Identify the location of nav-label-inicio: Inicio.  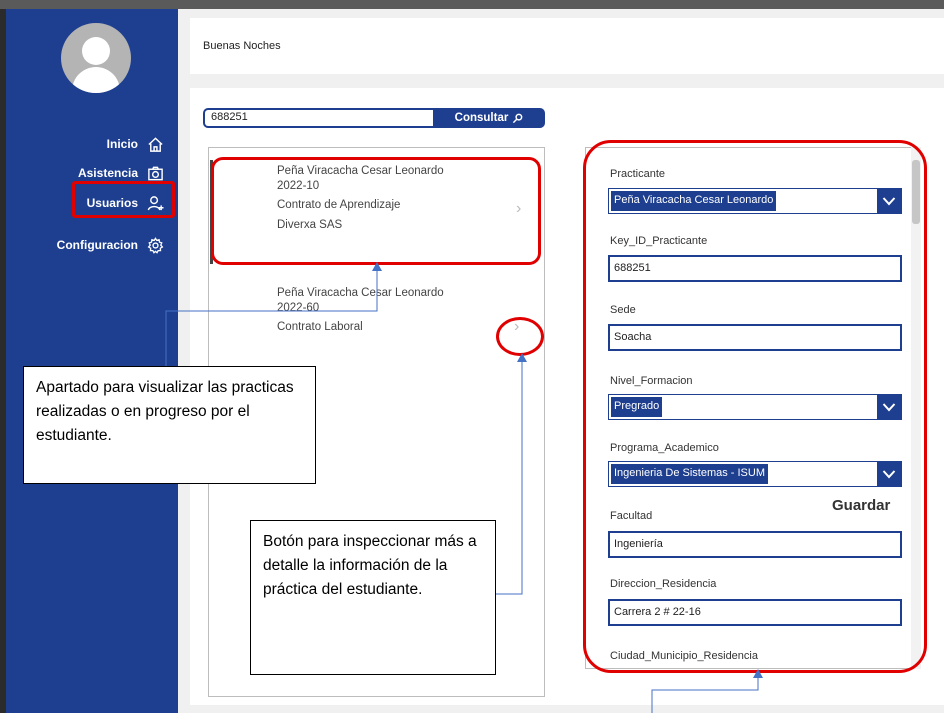
(122, 144).